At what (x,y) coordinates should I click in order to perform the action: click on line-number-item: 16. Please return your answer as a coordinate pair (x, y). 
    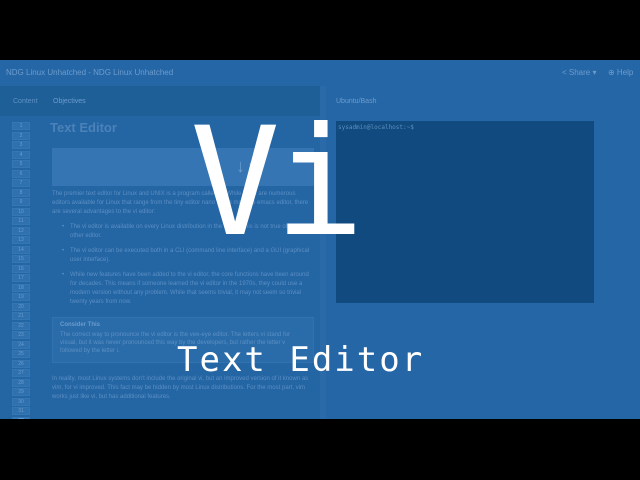
    Looking at the image, I should click on (21, 268).